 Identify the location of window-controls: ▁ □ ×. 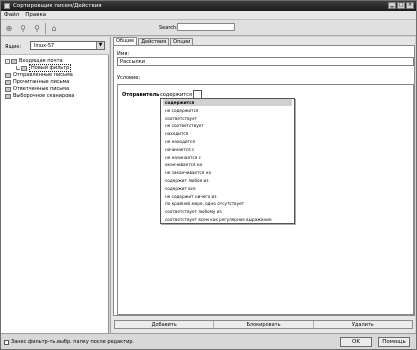
(401, 5).